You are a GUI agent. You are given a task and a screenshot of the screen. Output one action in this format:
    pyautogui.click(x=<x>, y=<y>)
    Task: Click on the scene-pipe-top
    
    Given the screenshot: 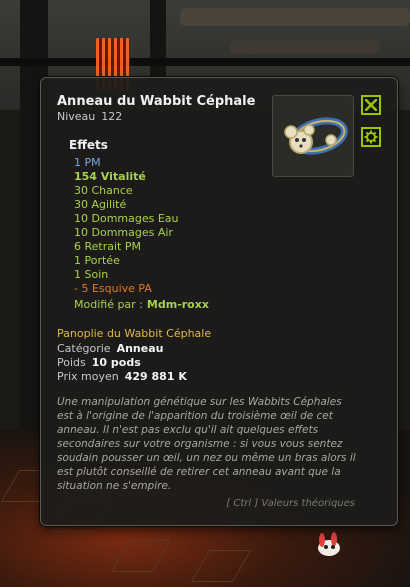 What is the action you would take?
    pyautogui.click(x=295, y=17)
    